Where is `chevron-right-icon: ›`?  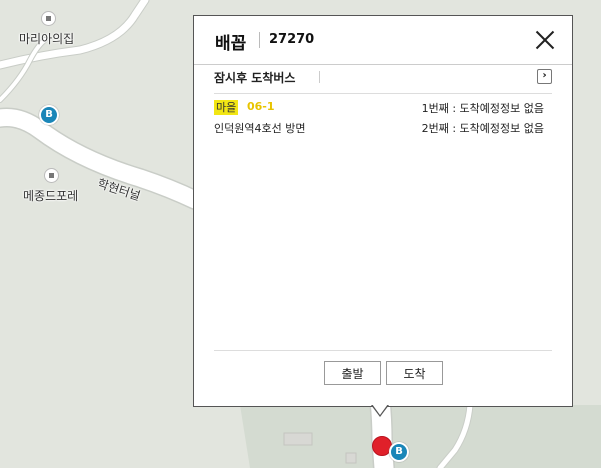
chevron-right-icon: › is located at coordinates (544, 76).